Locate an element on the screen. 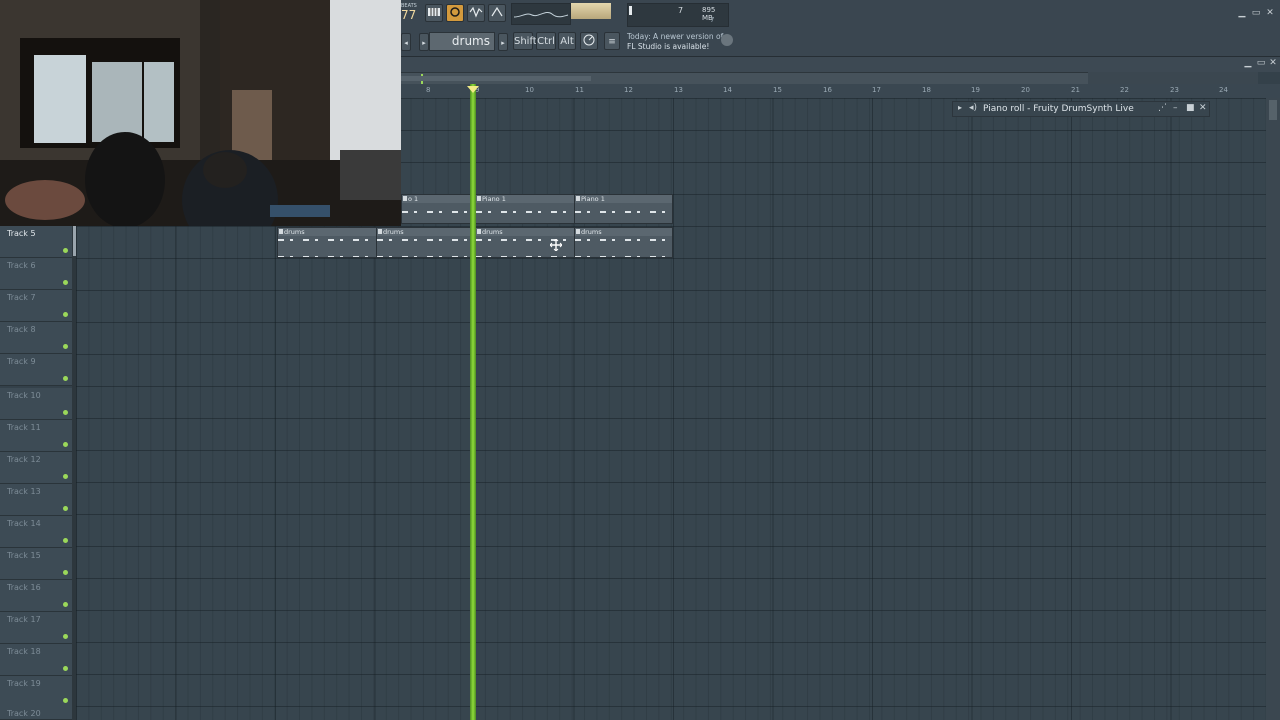 This screenshot has height=720, width=1280. playlist-maximize-icon: ▭ is located at coordinates (1261, 63).